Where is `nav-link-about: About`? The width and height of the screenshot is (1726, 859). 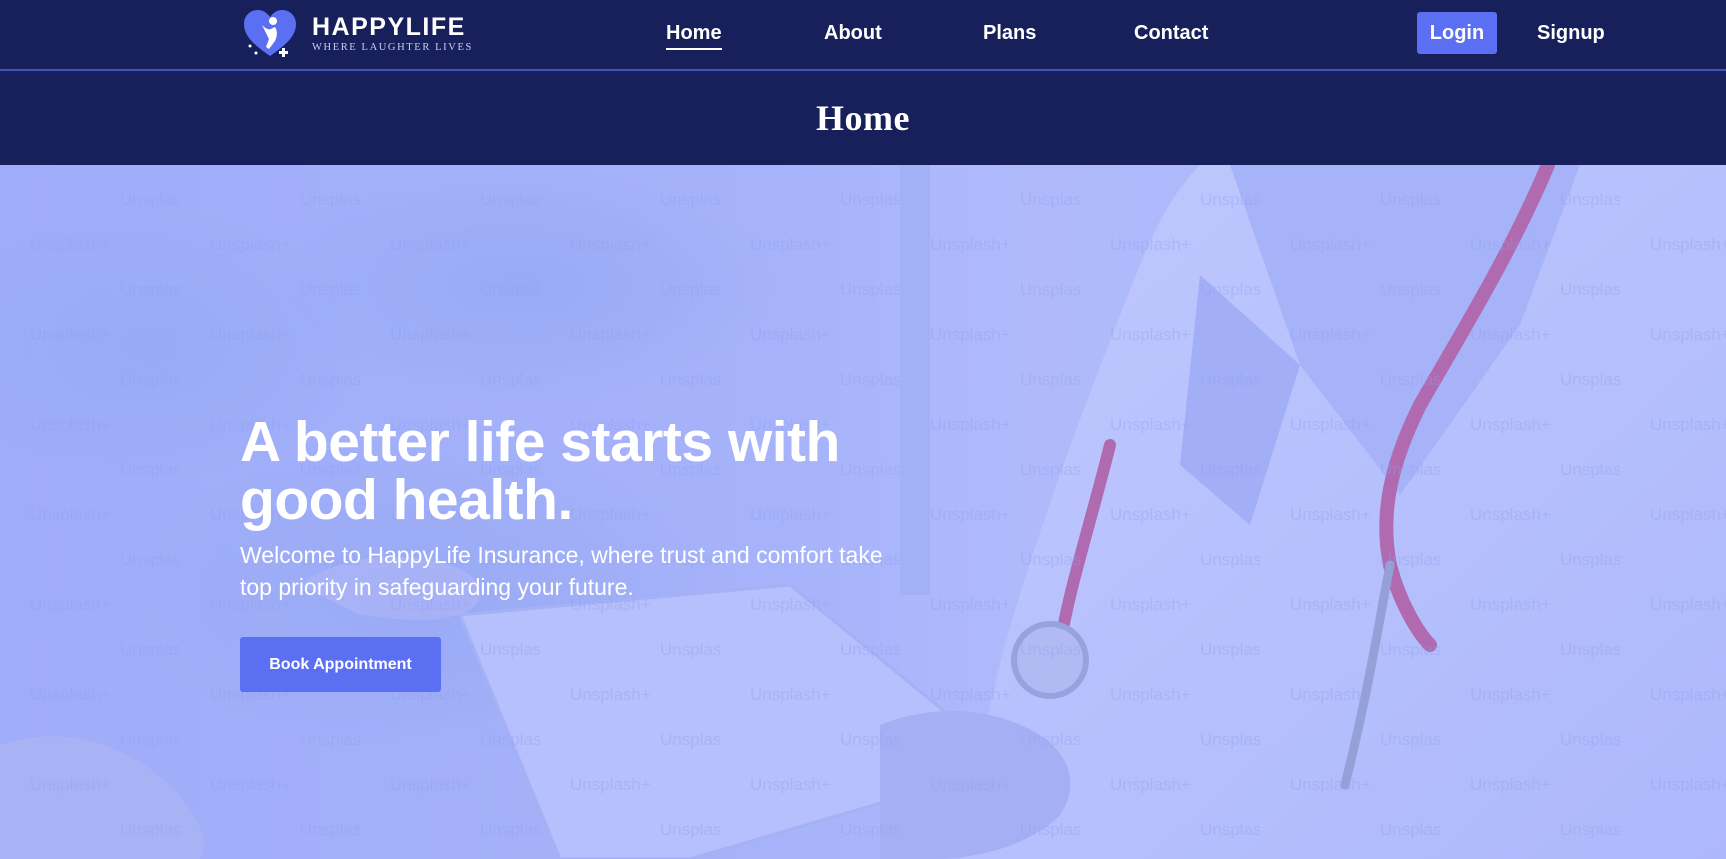
nav-link-about: About is located at coordinates (853, 33).